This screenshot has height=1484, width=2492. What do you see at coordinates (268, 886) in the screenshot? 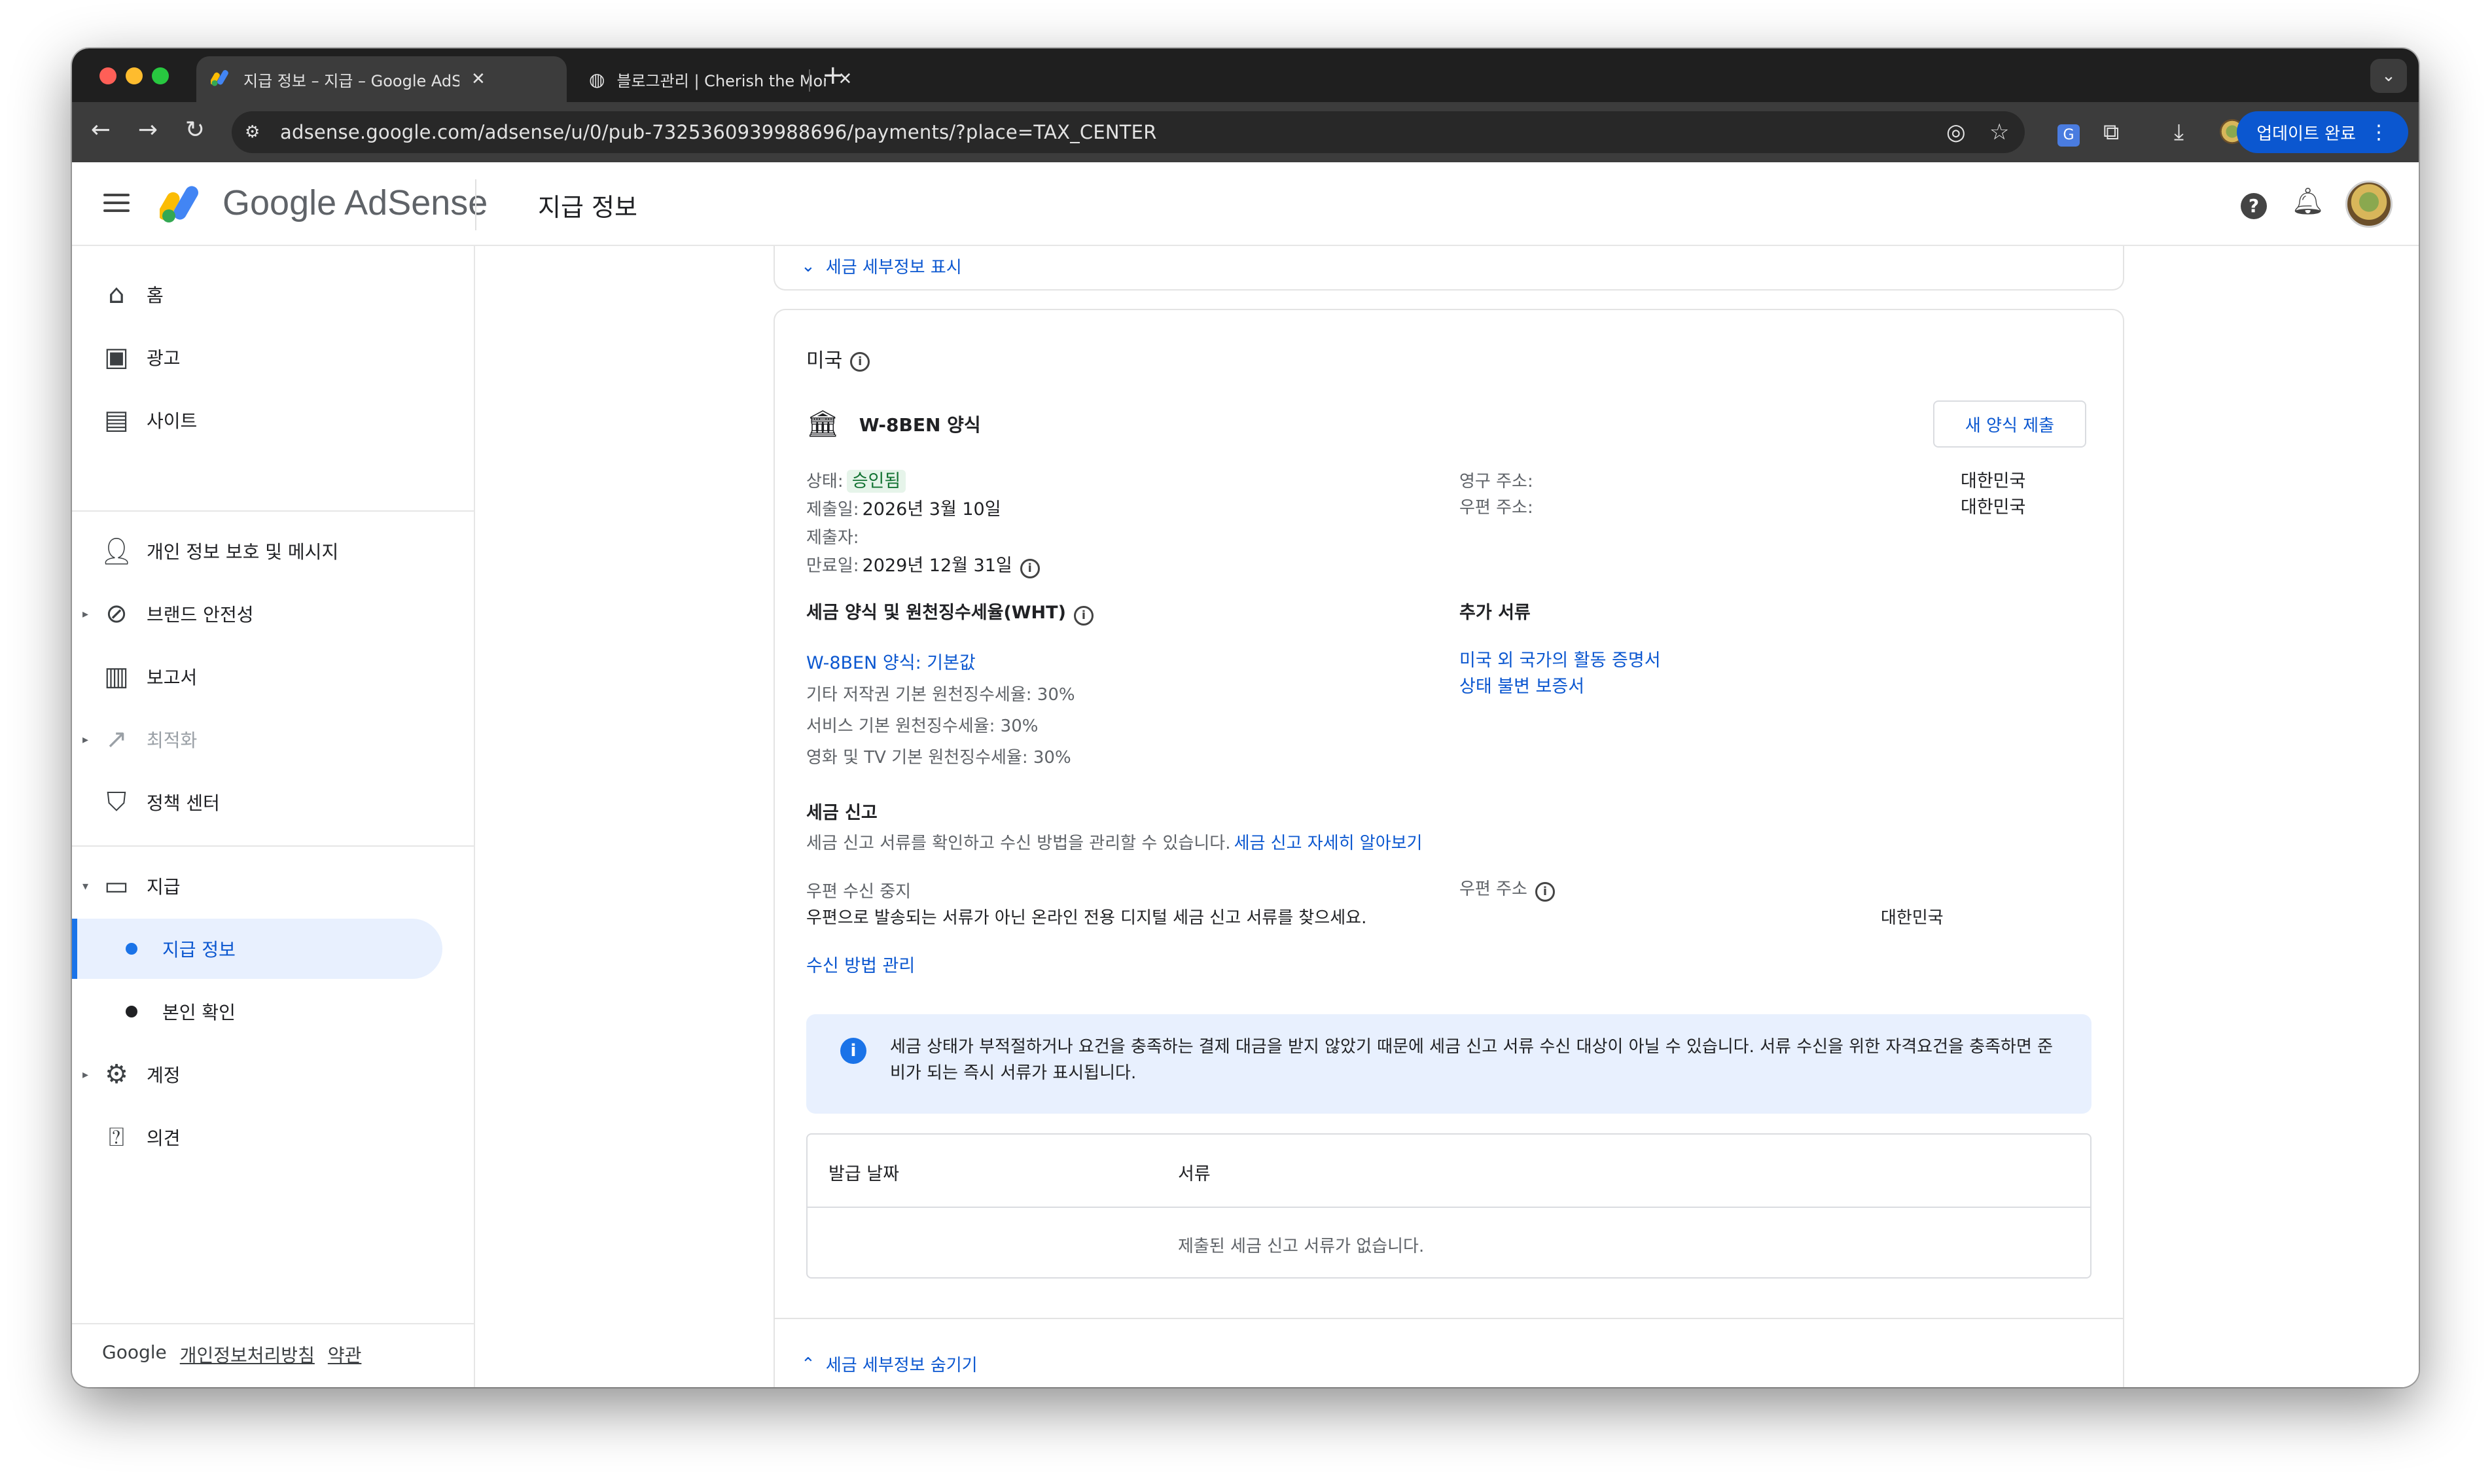
I see `sidebar-item-payments: ▾ ▭ 지급` at bounding box center [268, 886].